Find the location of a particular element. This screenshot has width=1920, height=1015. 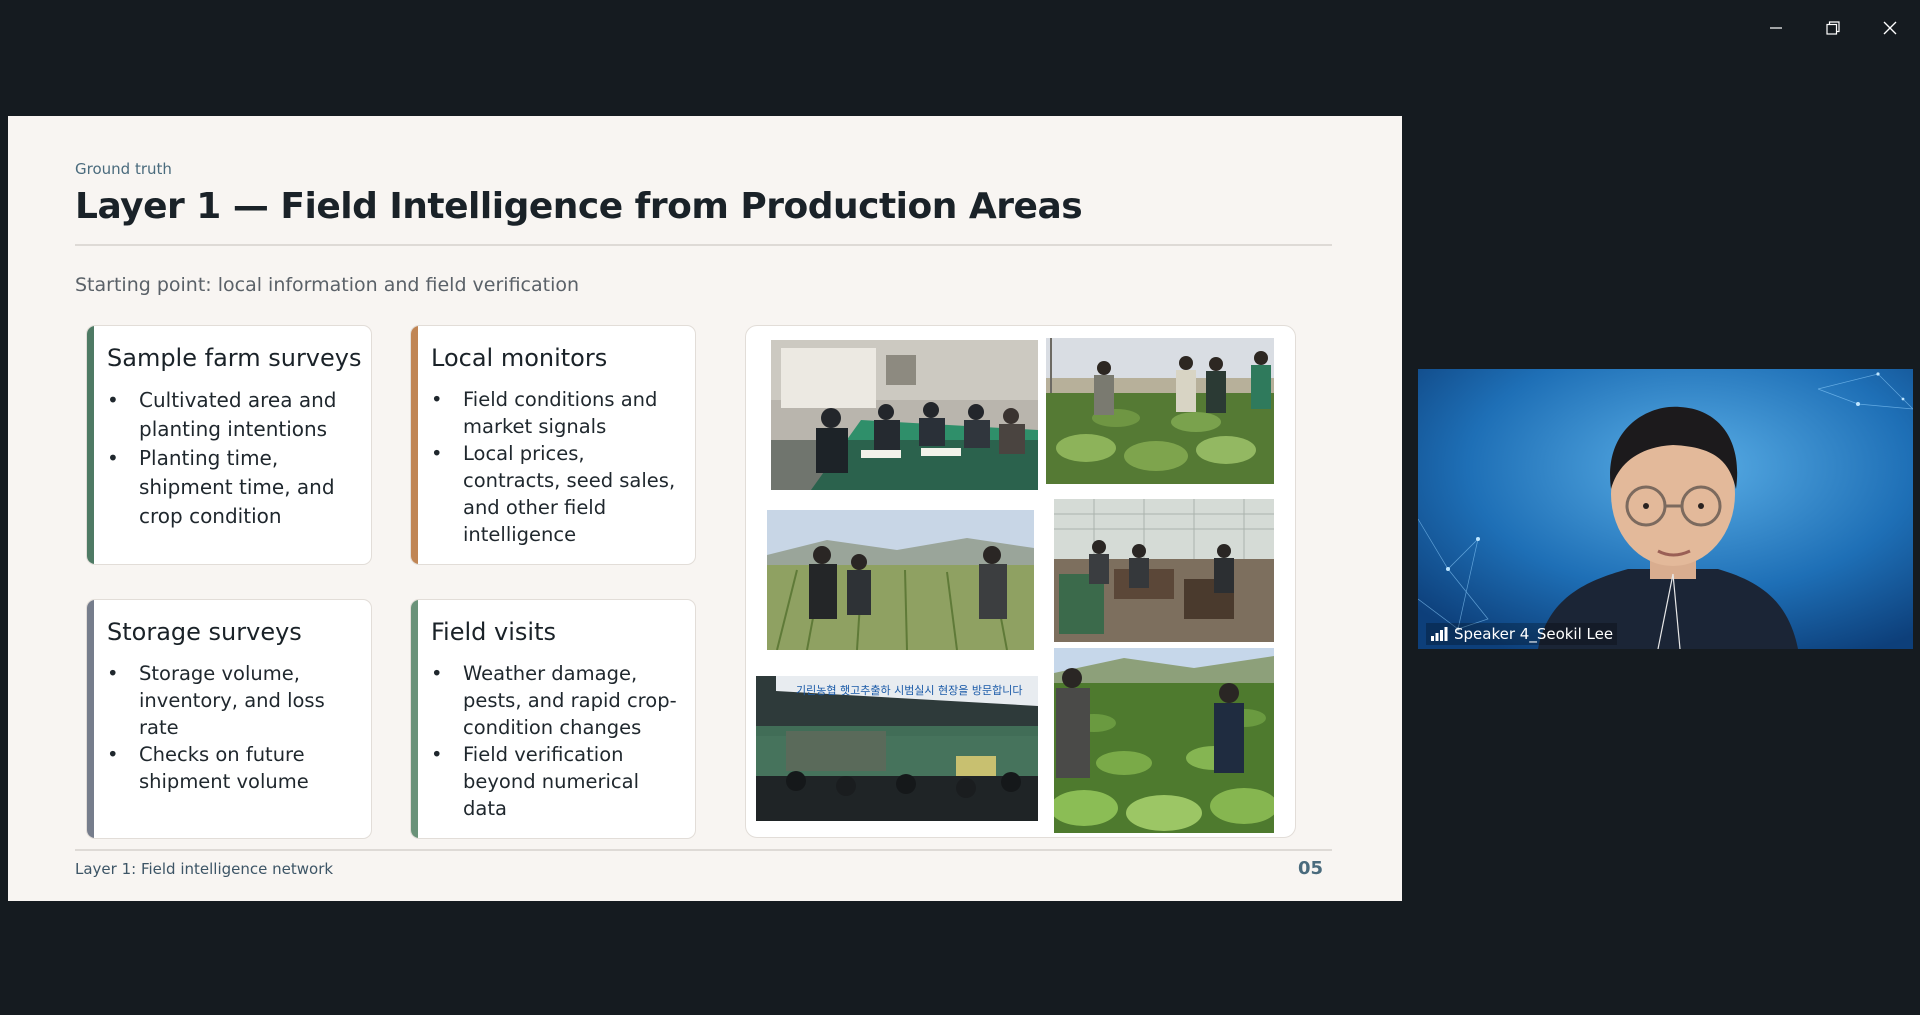

slide-eyebrow: Ground truth is located at coordinates (123, 169).